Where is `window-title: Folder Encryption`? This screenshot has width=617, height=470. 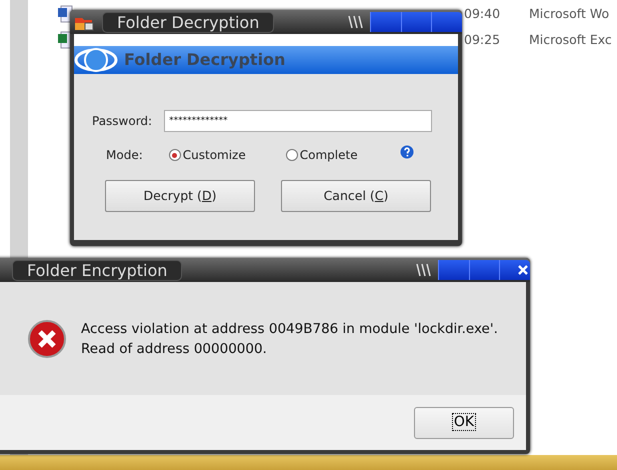
window-title: Folder Encryption is located at coordinates (97, 270).